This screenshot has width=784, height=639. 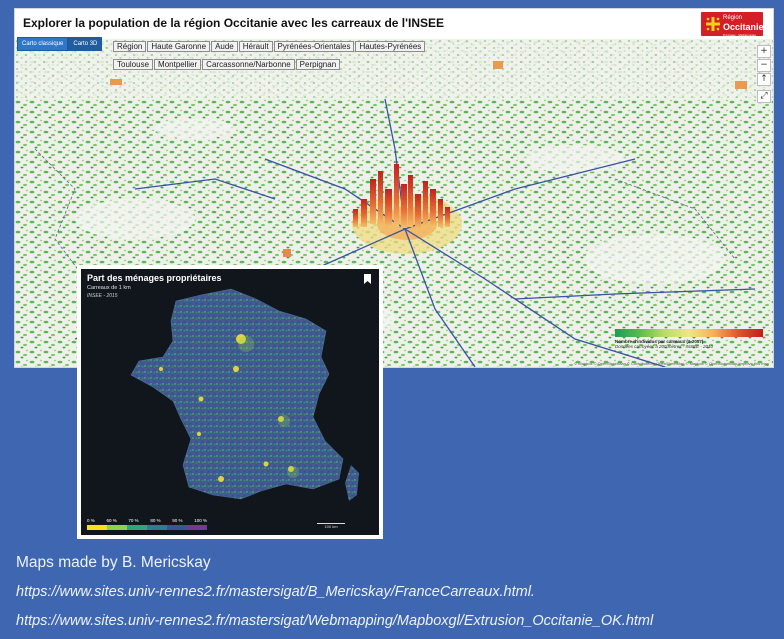 What do you see at coordinates (154, 278) in the screenshot?
I see `inset-title: Part des ménages propriétaires` at bounding box center [154, 278].